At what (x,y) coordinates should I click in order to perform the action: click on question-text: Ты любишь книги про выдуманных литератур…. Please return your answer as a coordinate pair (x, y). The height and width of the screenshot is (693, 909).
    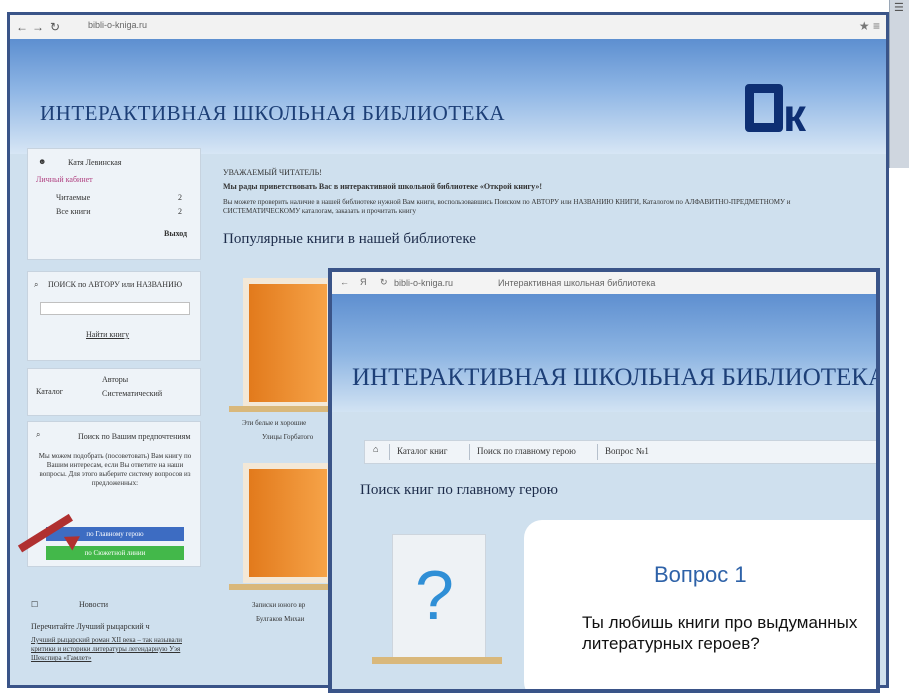
    Looking at the image, I should click on (720, 633).